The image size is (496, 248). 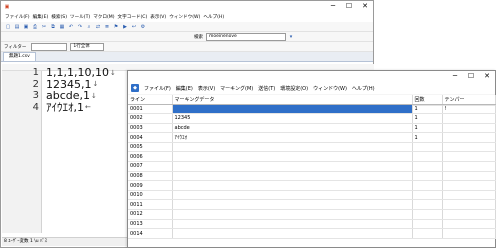 What do you see at coordinates (53, 27) in the screenshot?
I see `copy-icon: ⧉` at bounding box center [53, 27].